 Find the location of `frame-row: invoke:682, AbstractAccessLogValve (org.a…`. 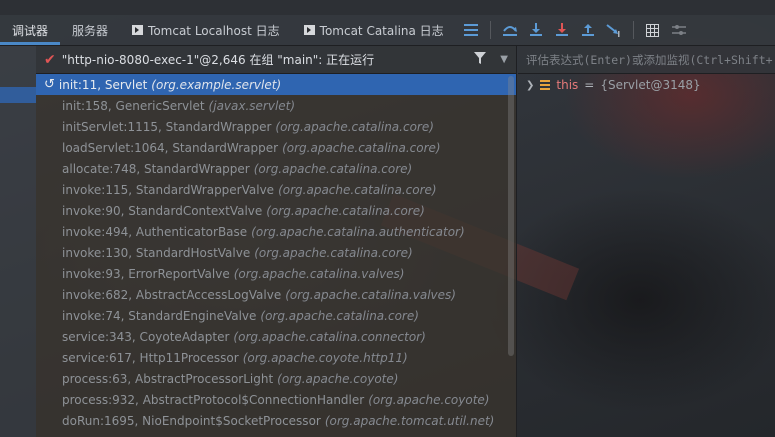

frame-row: invoke:682, AbstractAccessLogValve (org.a… is located at coordinates (276, 294).